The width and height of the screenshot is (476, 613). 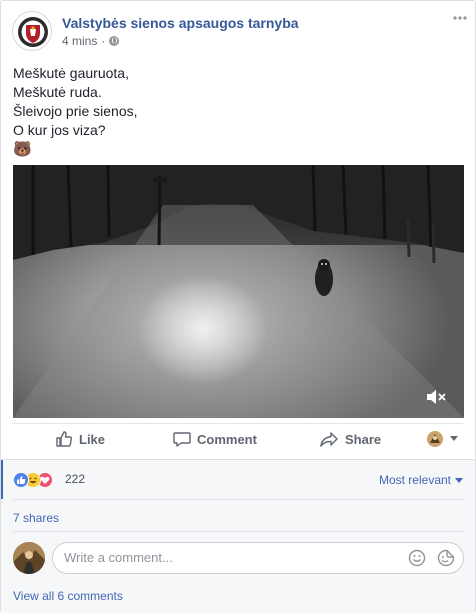 I want to click on post-text-line: Šleivojo prie sienos,, so click(x=75, y=111).